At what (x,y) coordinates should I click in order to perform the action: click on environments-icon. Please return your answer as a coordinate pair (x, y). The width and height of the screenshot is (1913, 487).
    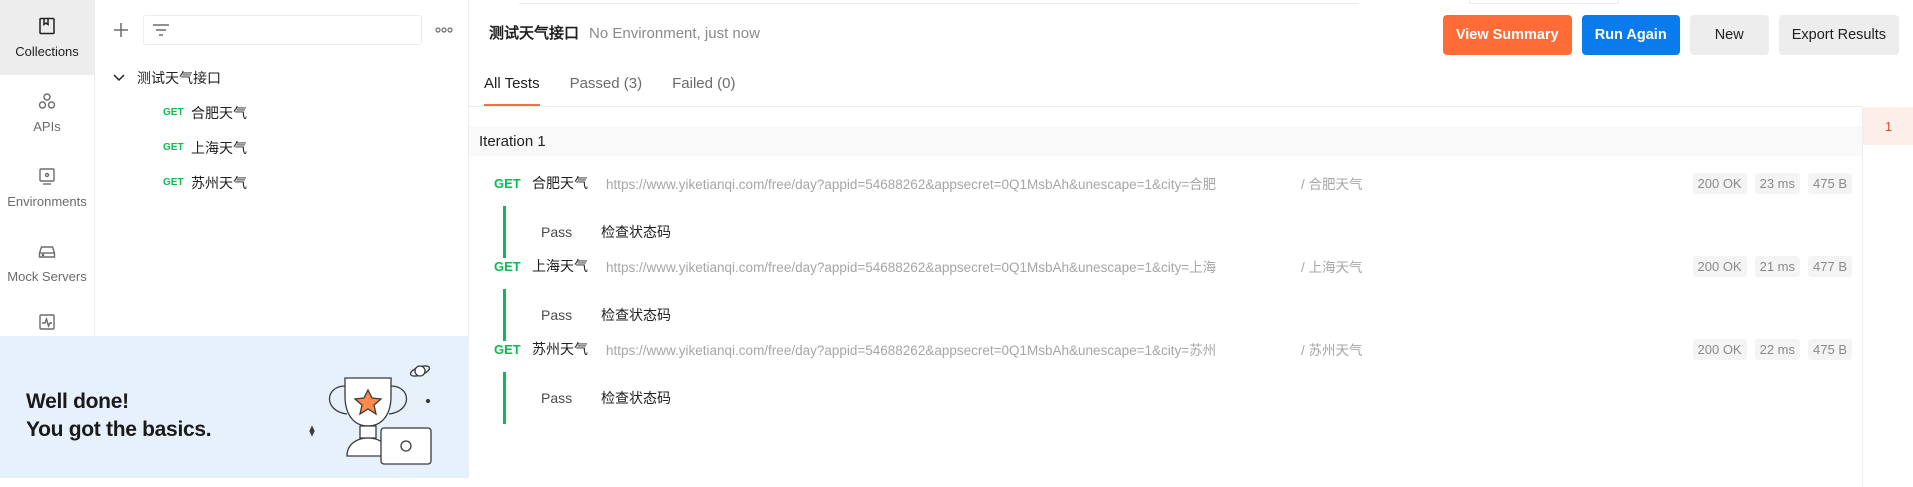
    Looking at the image, I should click on (47, 176).